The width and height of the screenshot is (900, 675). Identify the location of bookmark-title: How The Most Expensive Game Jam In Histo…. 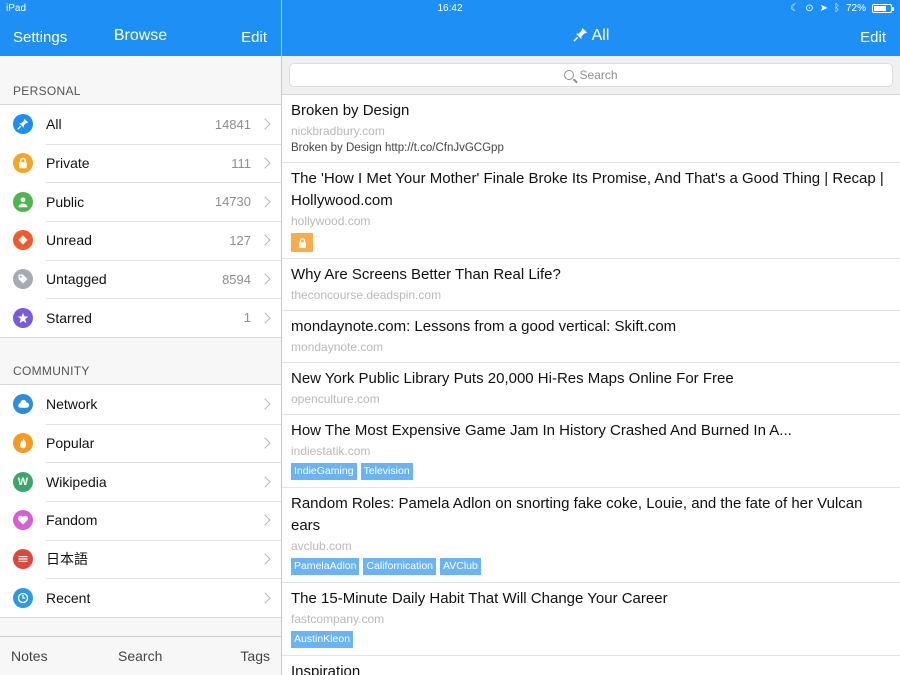
(591, 431).